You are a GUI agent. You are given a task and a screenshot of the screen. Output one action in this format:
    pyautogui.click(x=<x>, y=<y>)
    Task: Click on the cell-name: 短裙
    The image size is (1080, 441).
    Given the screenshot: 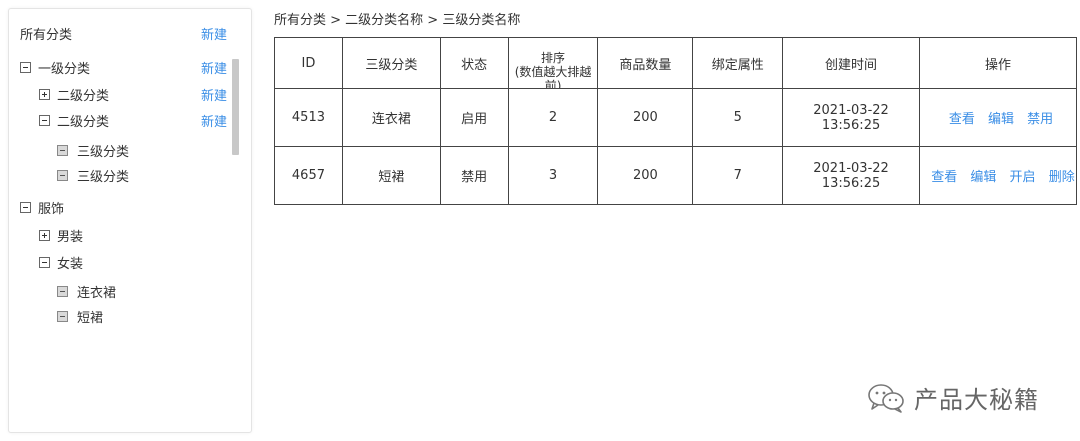 What is the action you would take?
    pyautogui.click(x=391, y=175)
    